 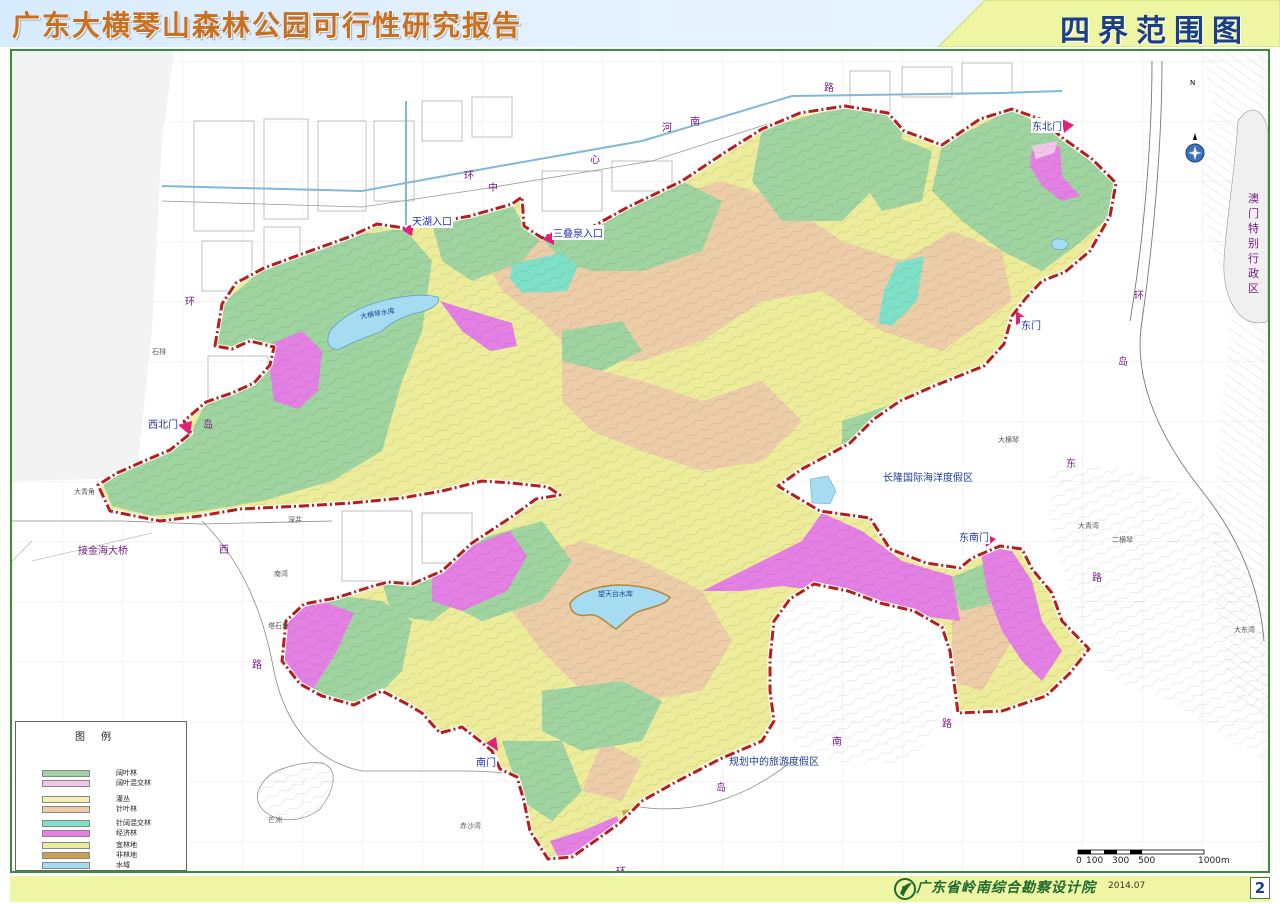 What do you see at coordinates (1127, 886) in the screenshot?
I see `footer-date: 2014.07` at bounding box center [1127, 886].